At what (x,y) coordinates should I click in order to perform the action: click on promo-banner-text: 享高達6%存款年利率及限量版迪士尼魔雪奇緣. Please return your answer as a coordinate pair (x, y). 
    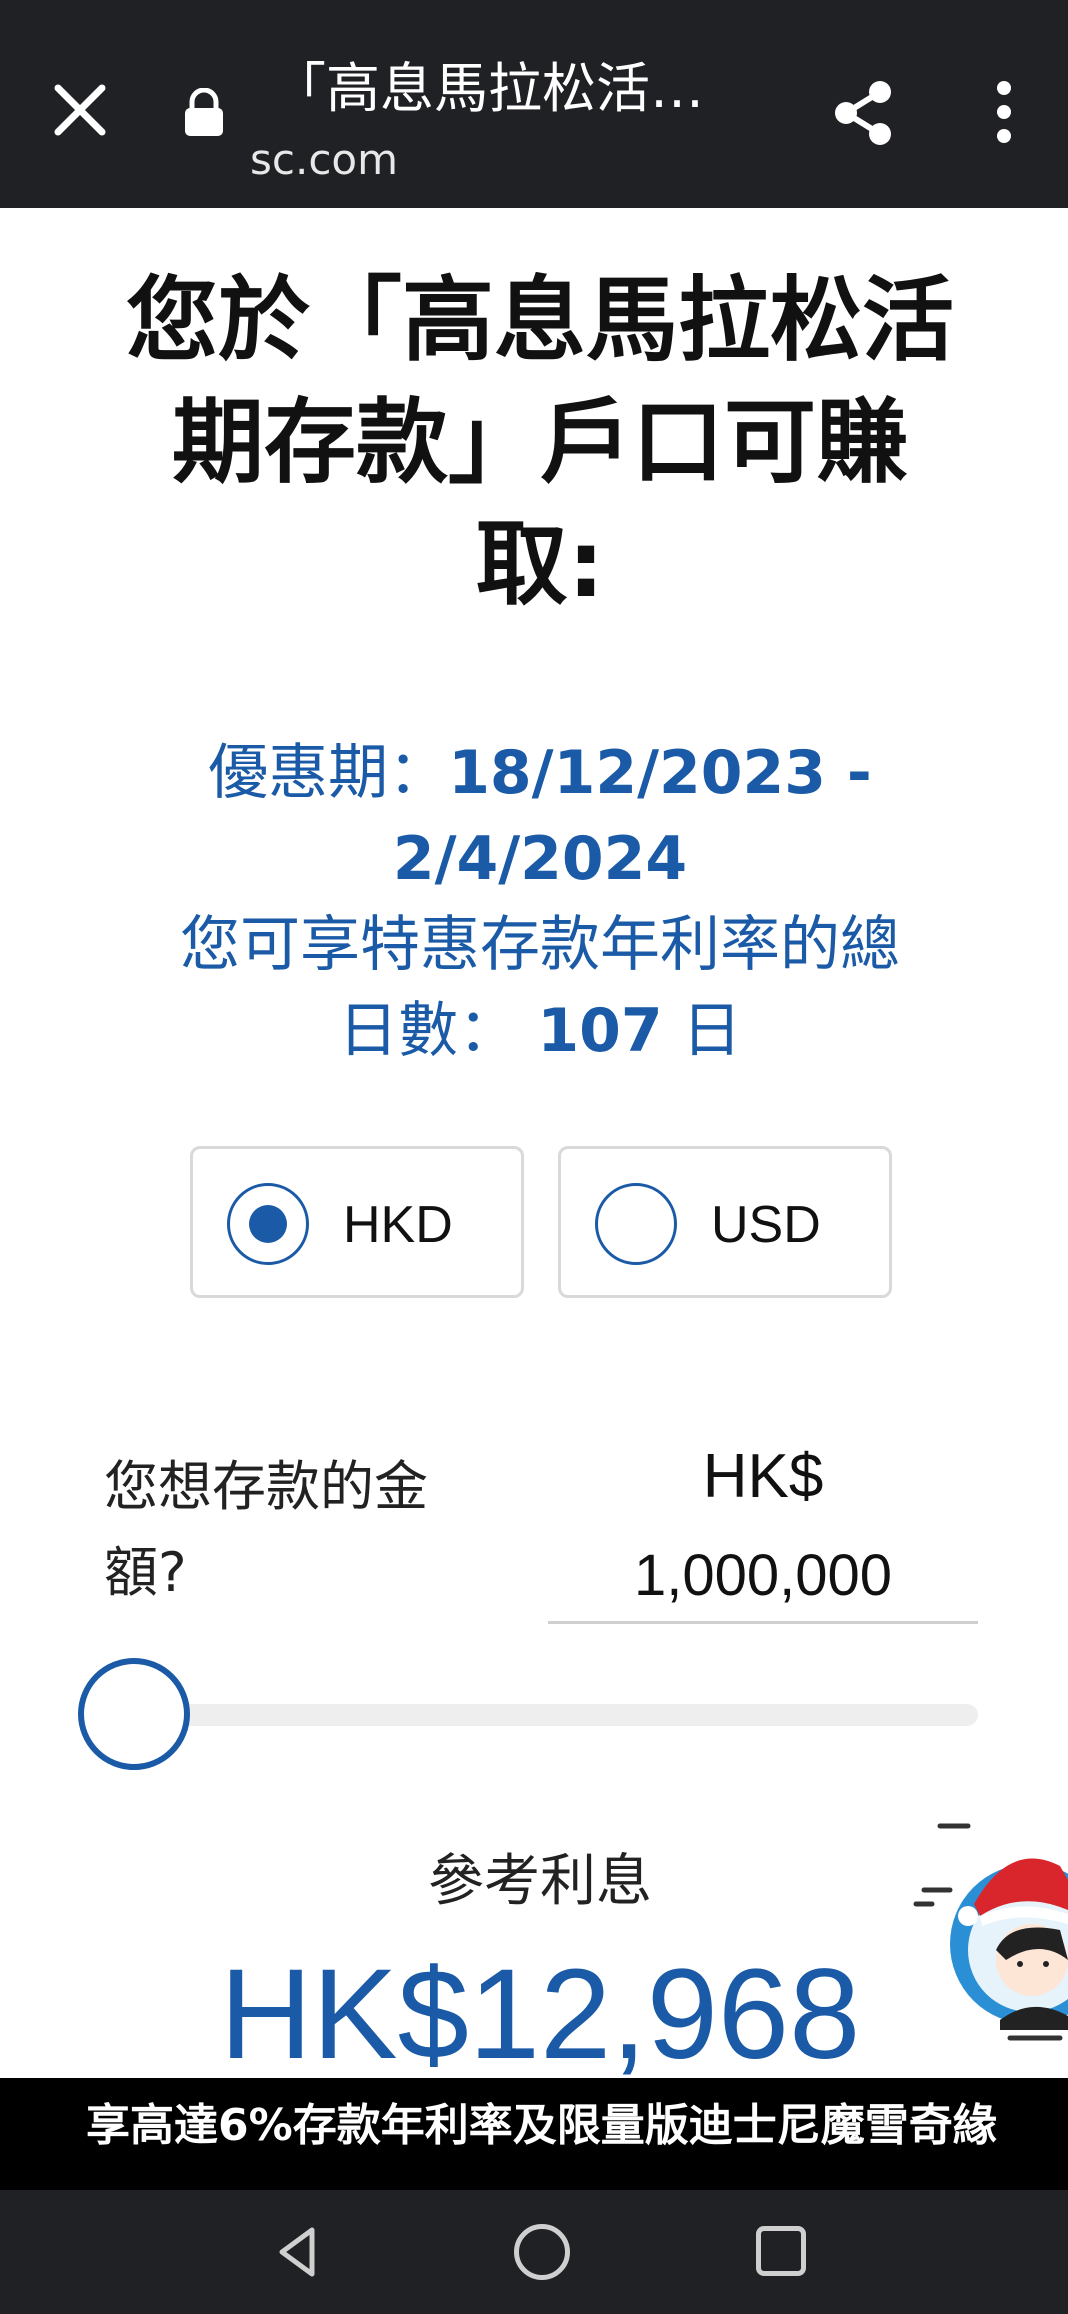
    Looking at the image, I should click on (541, 2125).